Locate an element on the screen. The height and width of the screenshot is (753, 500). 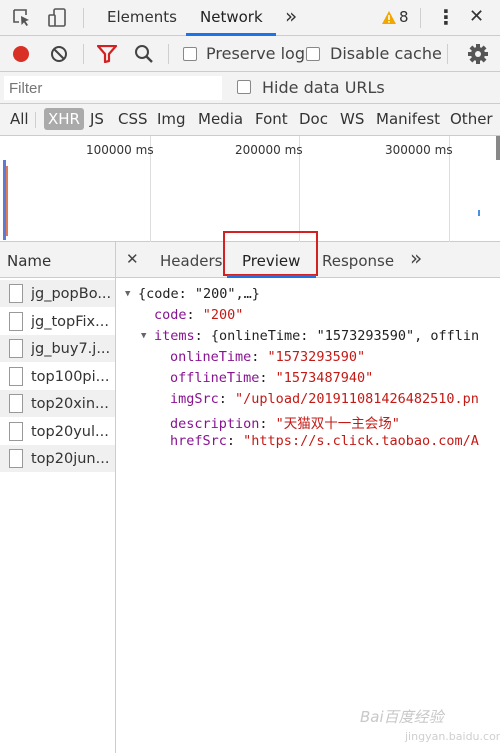
inspect-element-icon is located at coordinates (22, 18).